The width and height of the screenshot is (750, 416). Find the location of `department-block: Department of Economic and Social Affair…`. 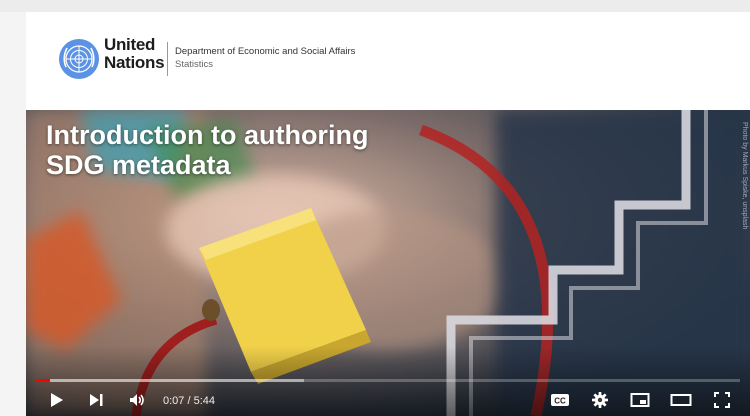

department-block: Department of Economic and Social Affair… is located at coordinates (265, 58).